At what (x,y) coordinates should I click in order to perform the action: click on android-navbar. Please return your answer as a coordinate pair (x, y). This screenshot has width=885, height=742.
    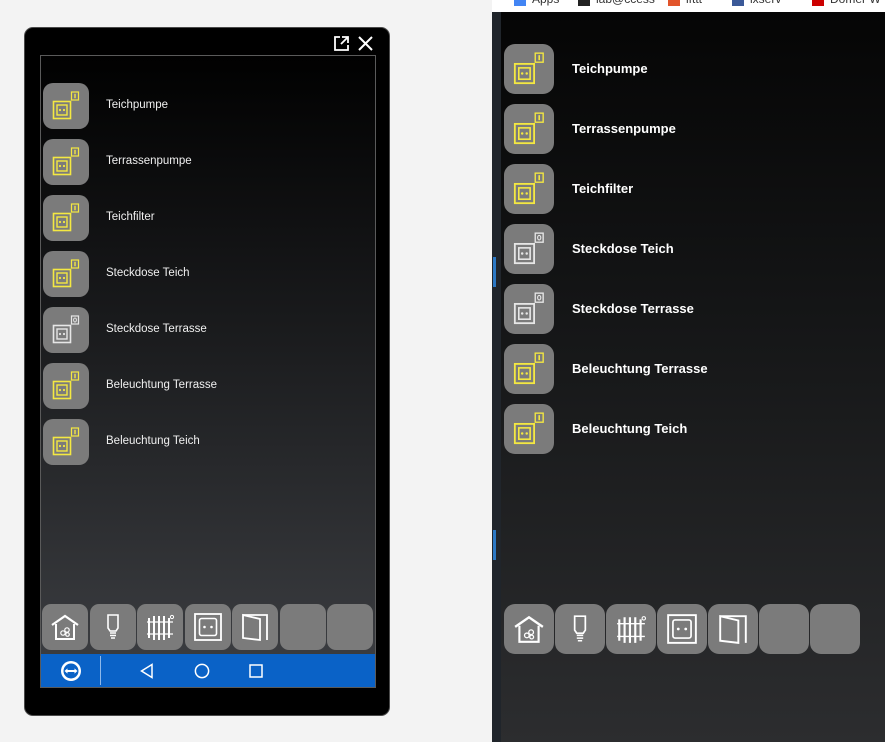
    Looking at the image, I should click on (208, 670).